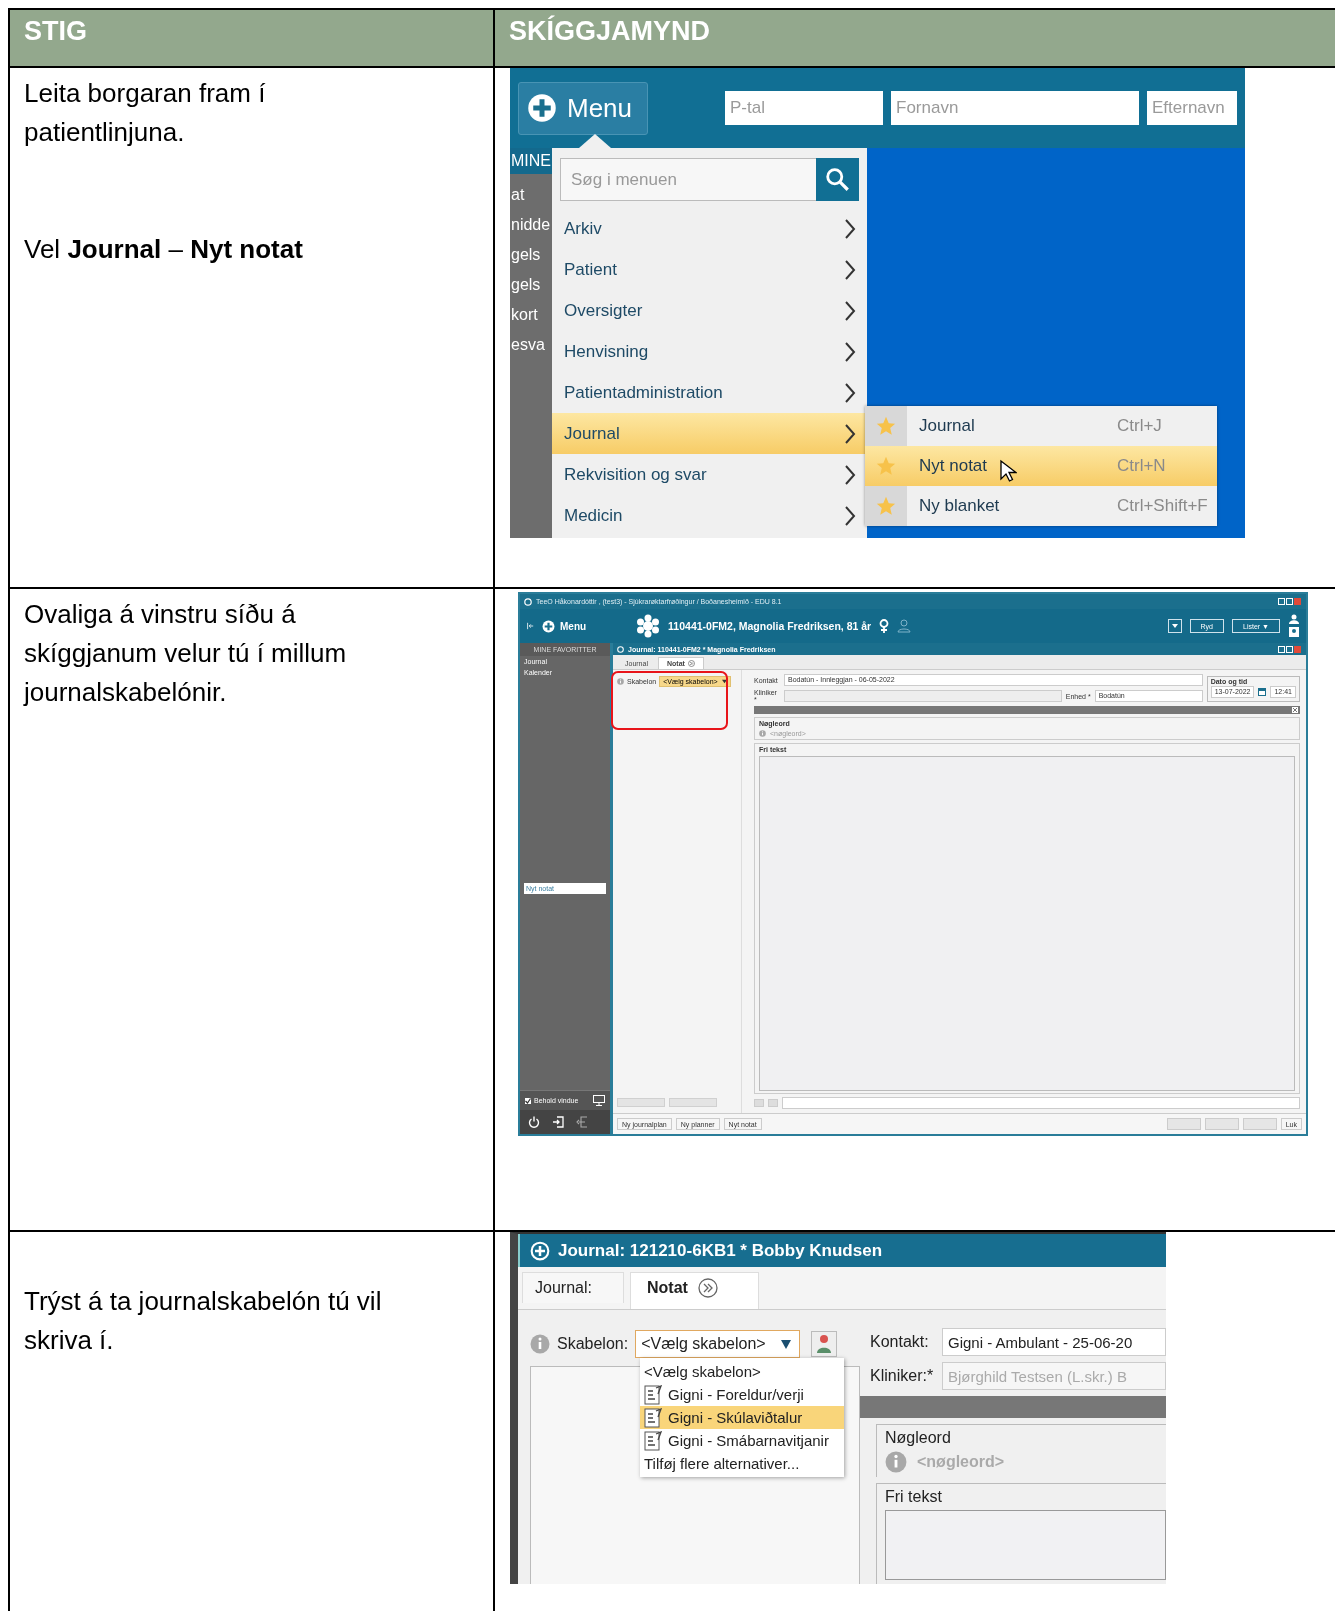  I want to click on menu-item: Oversigter, so click(709, 310).